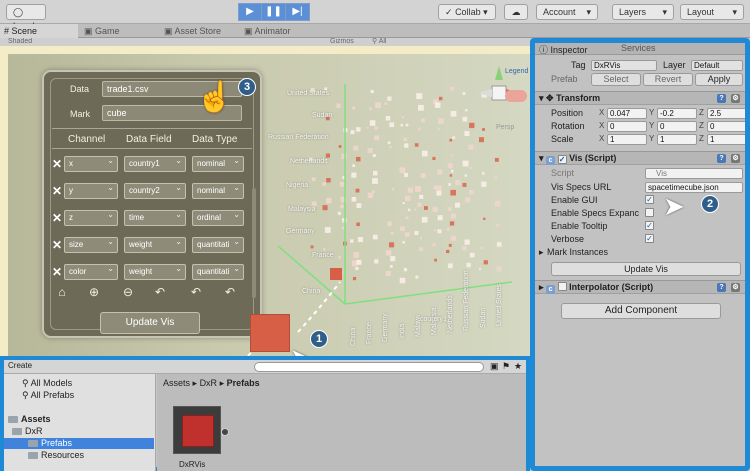  I want to click on shading-mode-dropdown: Shaded, so click(20, 41).